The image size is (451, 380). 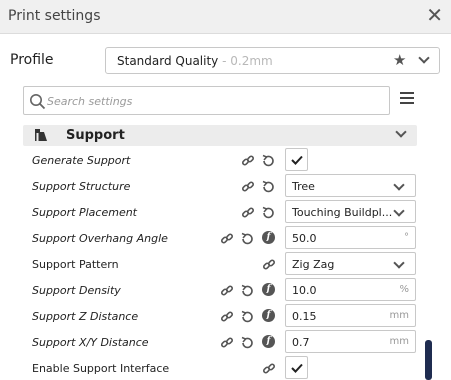 I want to click on setting-row: Support Z Distance f 0.15 mm, so click(x=225, y=316).